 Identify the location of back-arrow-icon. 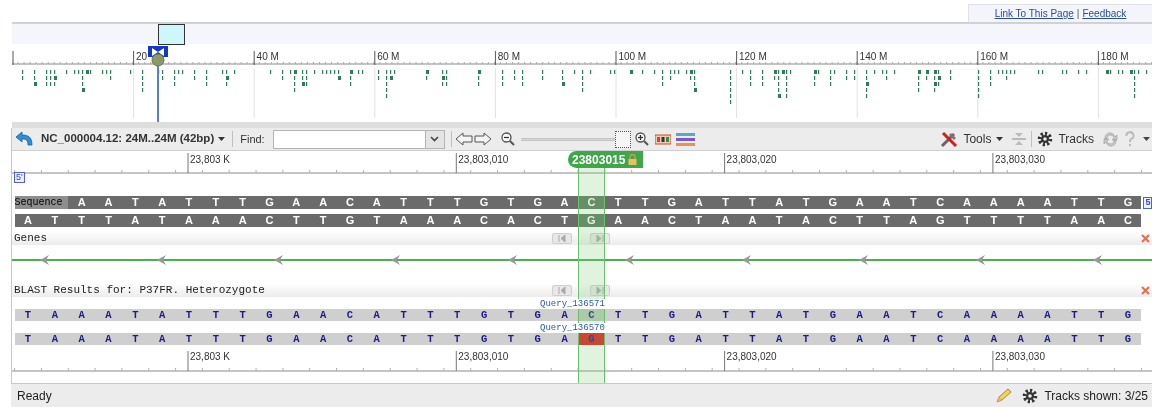
(25, 139).